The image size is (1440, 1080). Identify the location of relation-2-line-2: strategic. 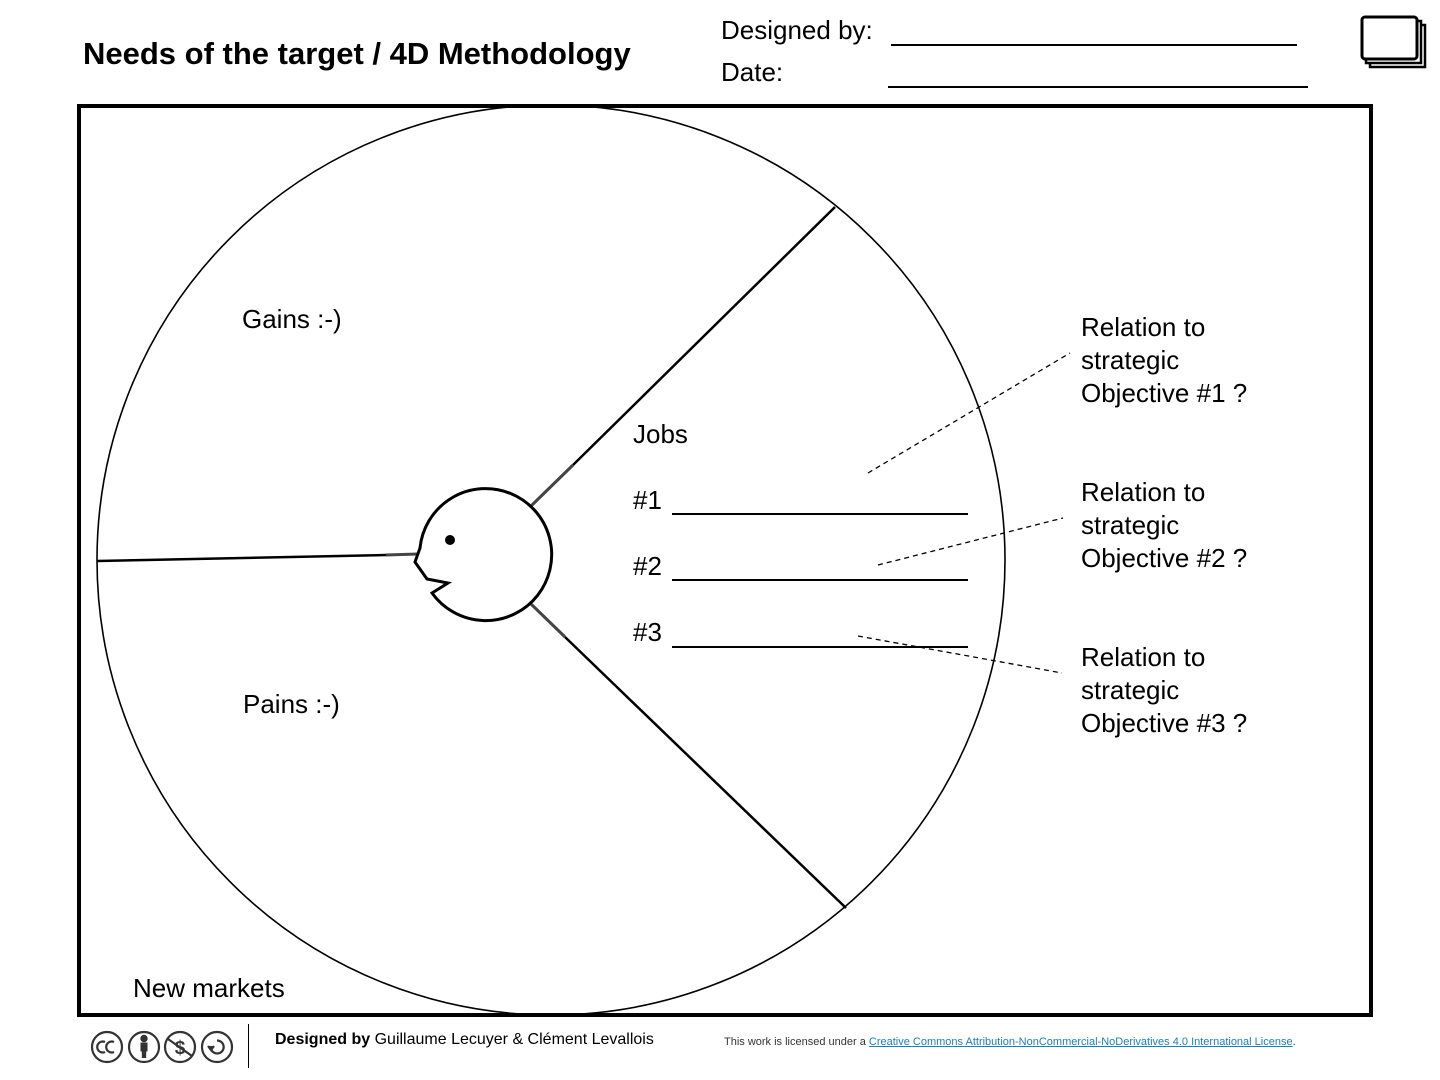
(1130, 525).